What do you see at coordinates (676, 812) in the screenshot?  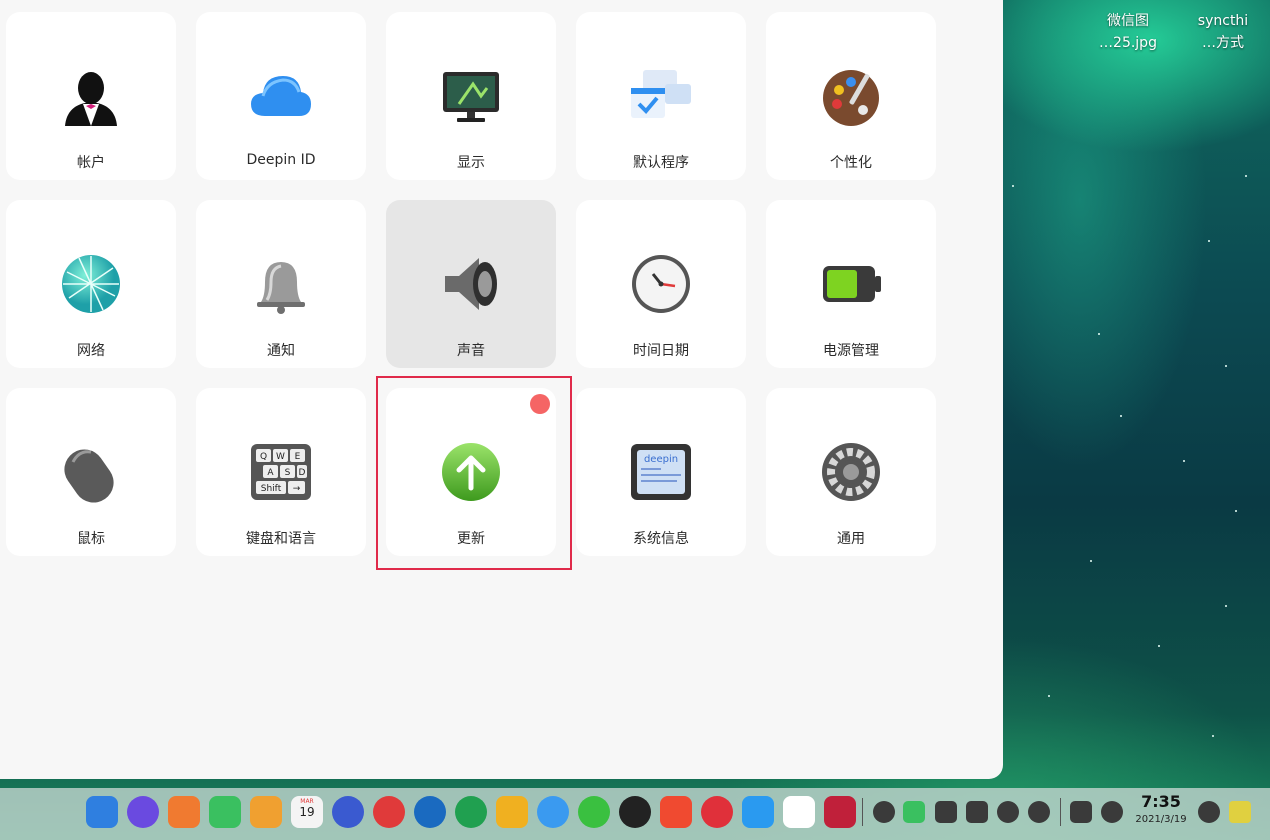 I see `video-player-icon` at bounding box center [676, 812].